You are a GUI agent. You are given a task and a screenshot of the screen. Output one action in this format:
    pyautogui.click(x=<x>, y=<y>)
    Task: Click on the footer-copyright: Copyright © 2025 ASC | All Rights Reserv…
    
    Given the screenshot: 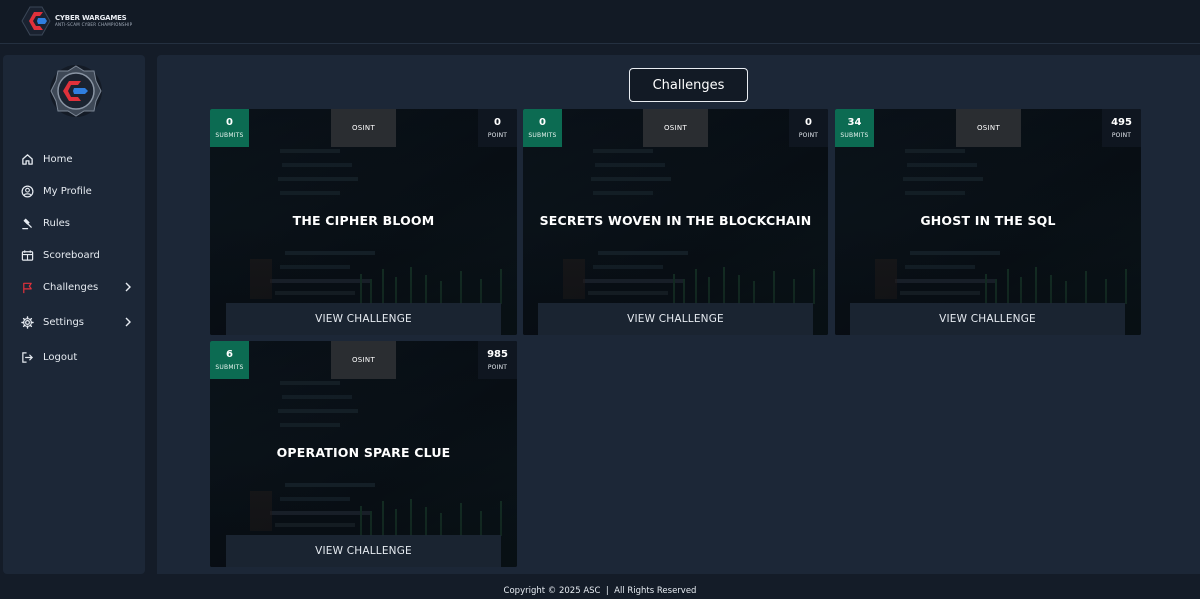 What is the action you would take?
    pyautogui.click(x=600, y=591)
    